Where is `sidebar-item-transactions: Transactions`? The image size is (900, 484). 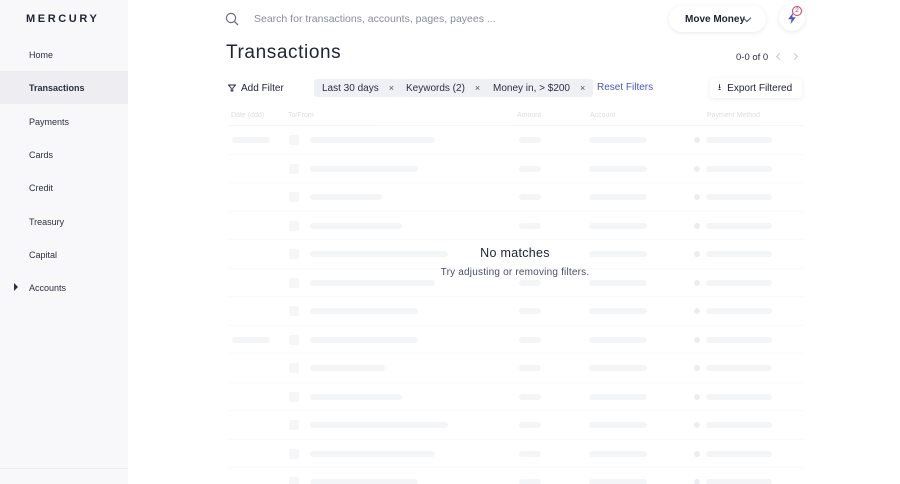 sidebar-item-transactions: Transactions is located at coordinates (64, 87).